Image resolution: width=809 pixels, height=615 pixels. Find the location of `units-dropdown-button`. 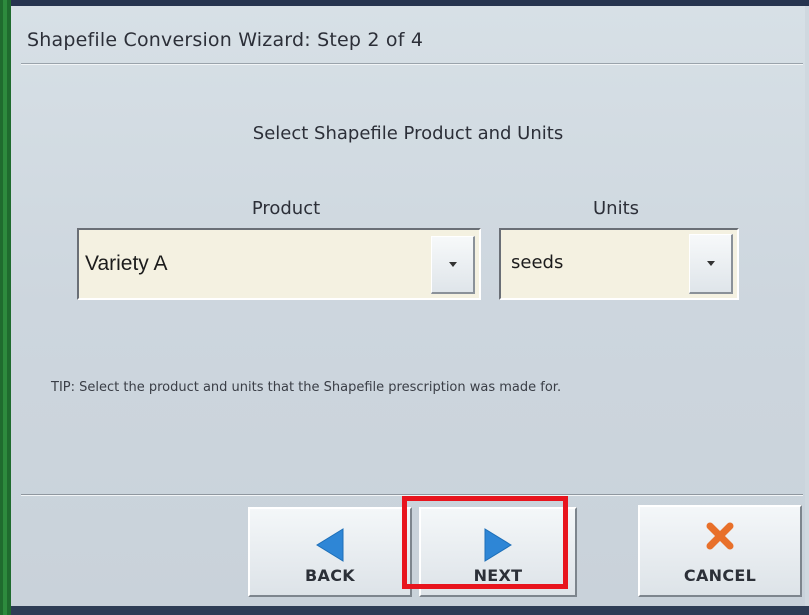

units-dropdown-button is located at coordinates (711, 264).